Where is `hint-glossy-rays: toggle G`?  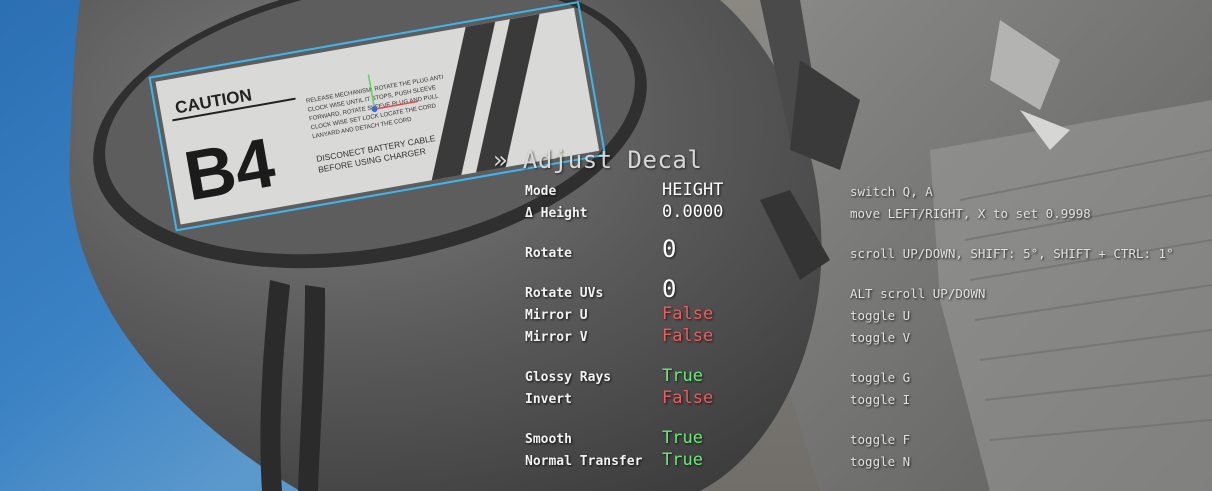 hint-glossy-rays: toggle G is located at coordinates (880, 377).